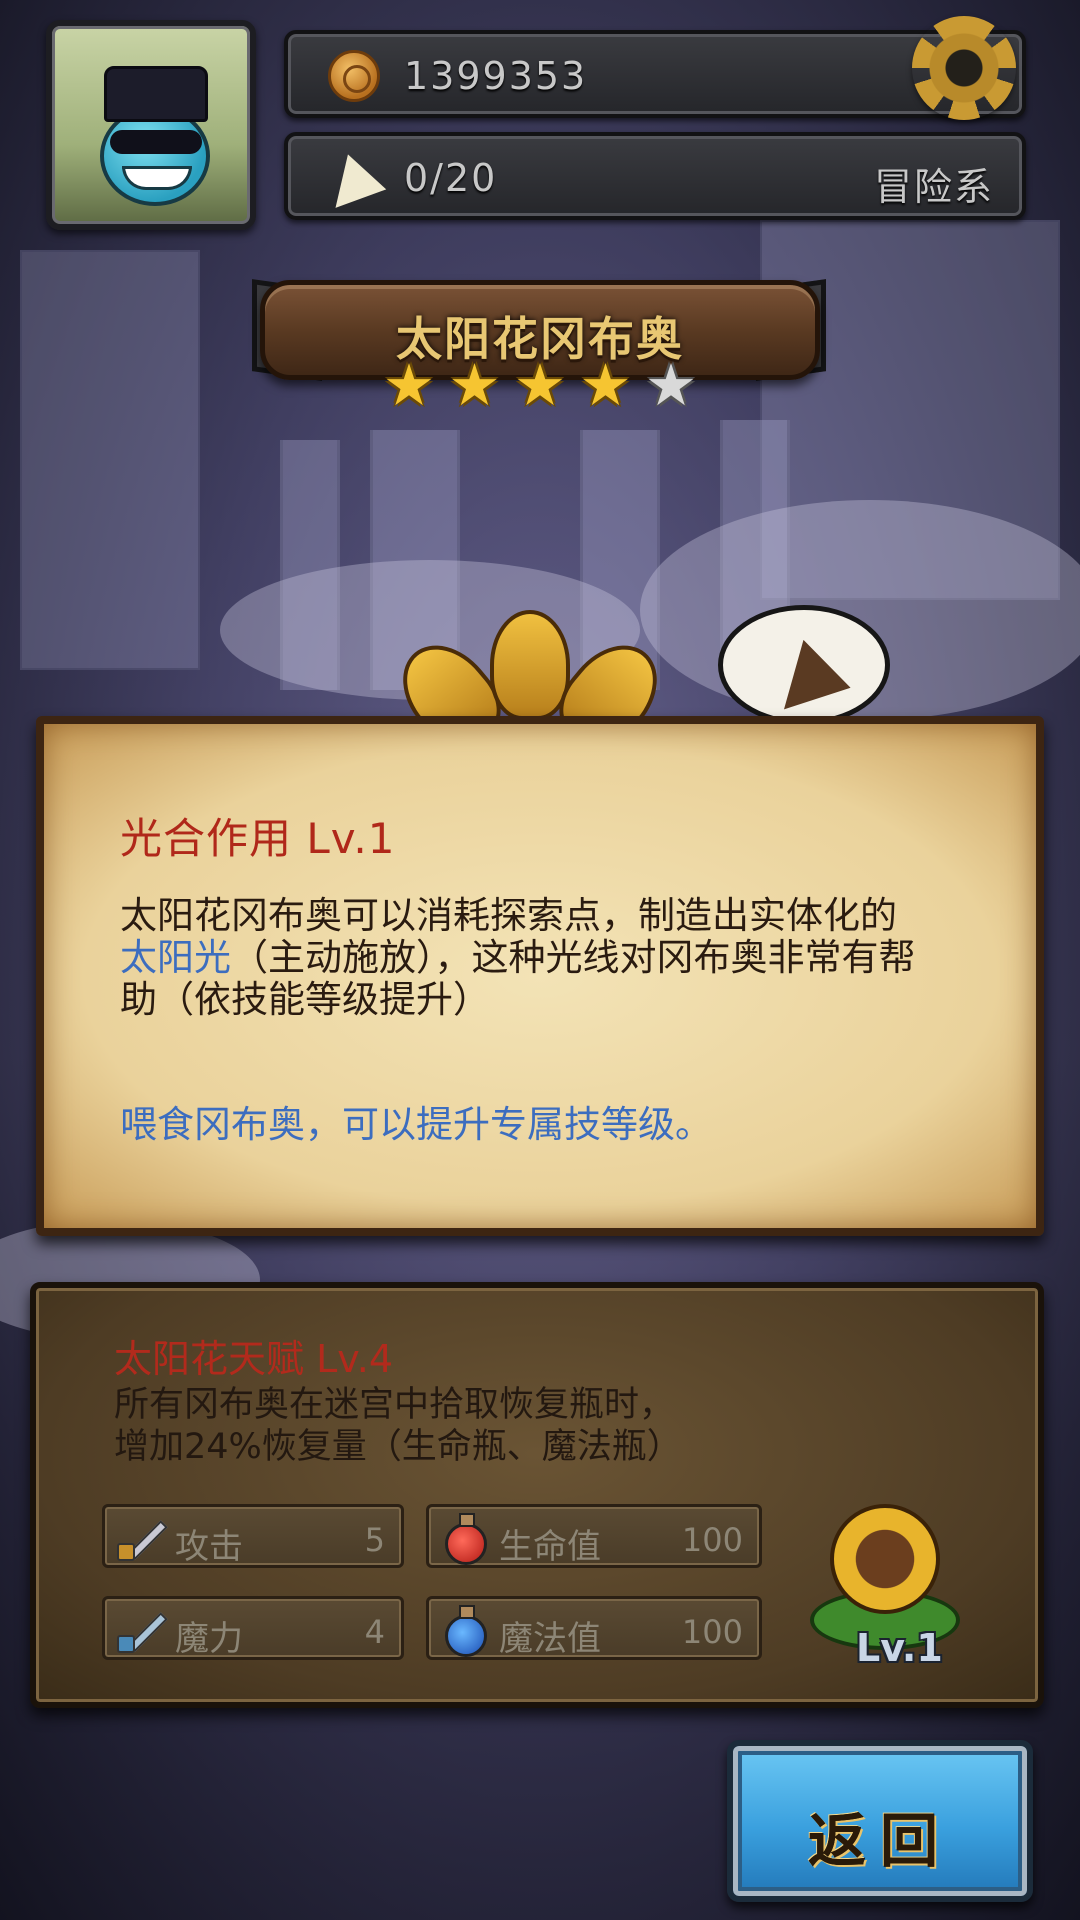 This screenshot has width=1080, height=1920. I want to click on empty-star-icon: ★, so click(671, 385).